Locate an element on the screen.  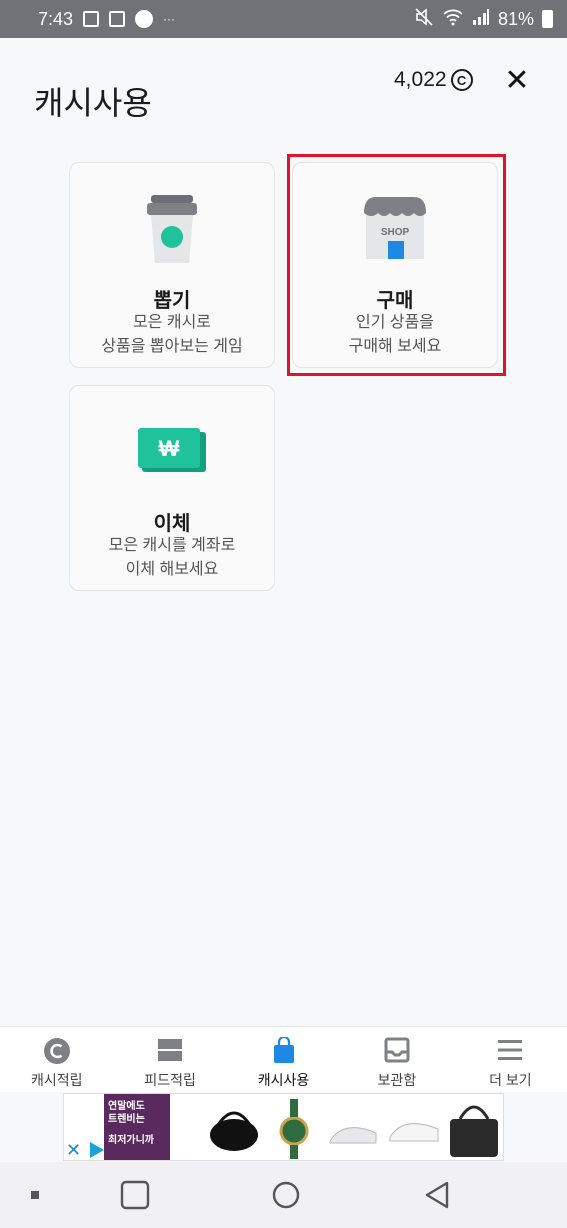
tab-more: 더 보기 is located at coordinates (510, 1059).